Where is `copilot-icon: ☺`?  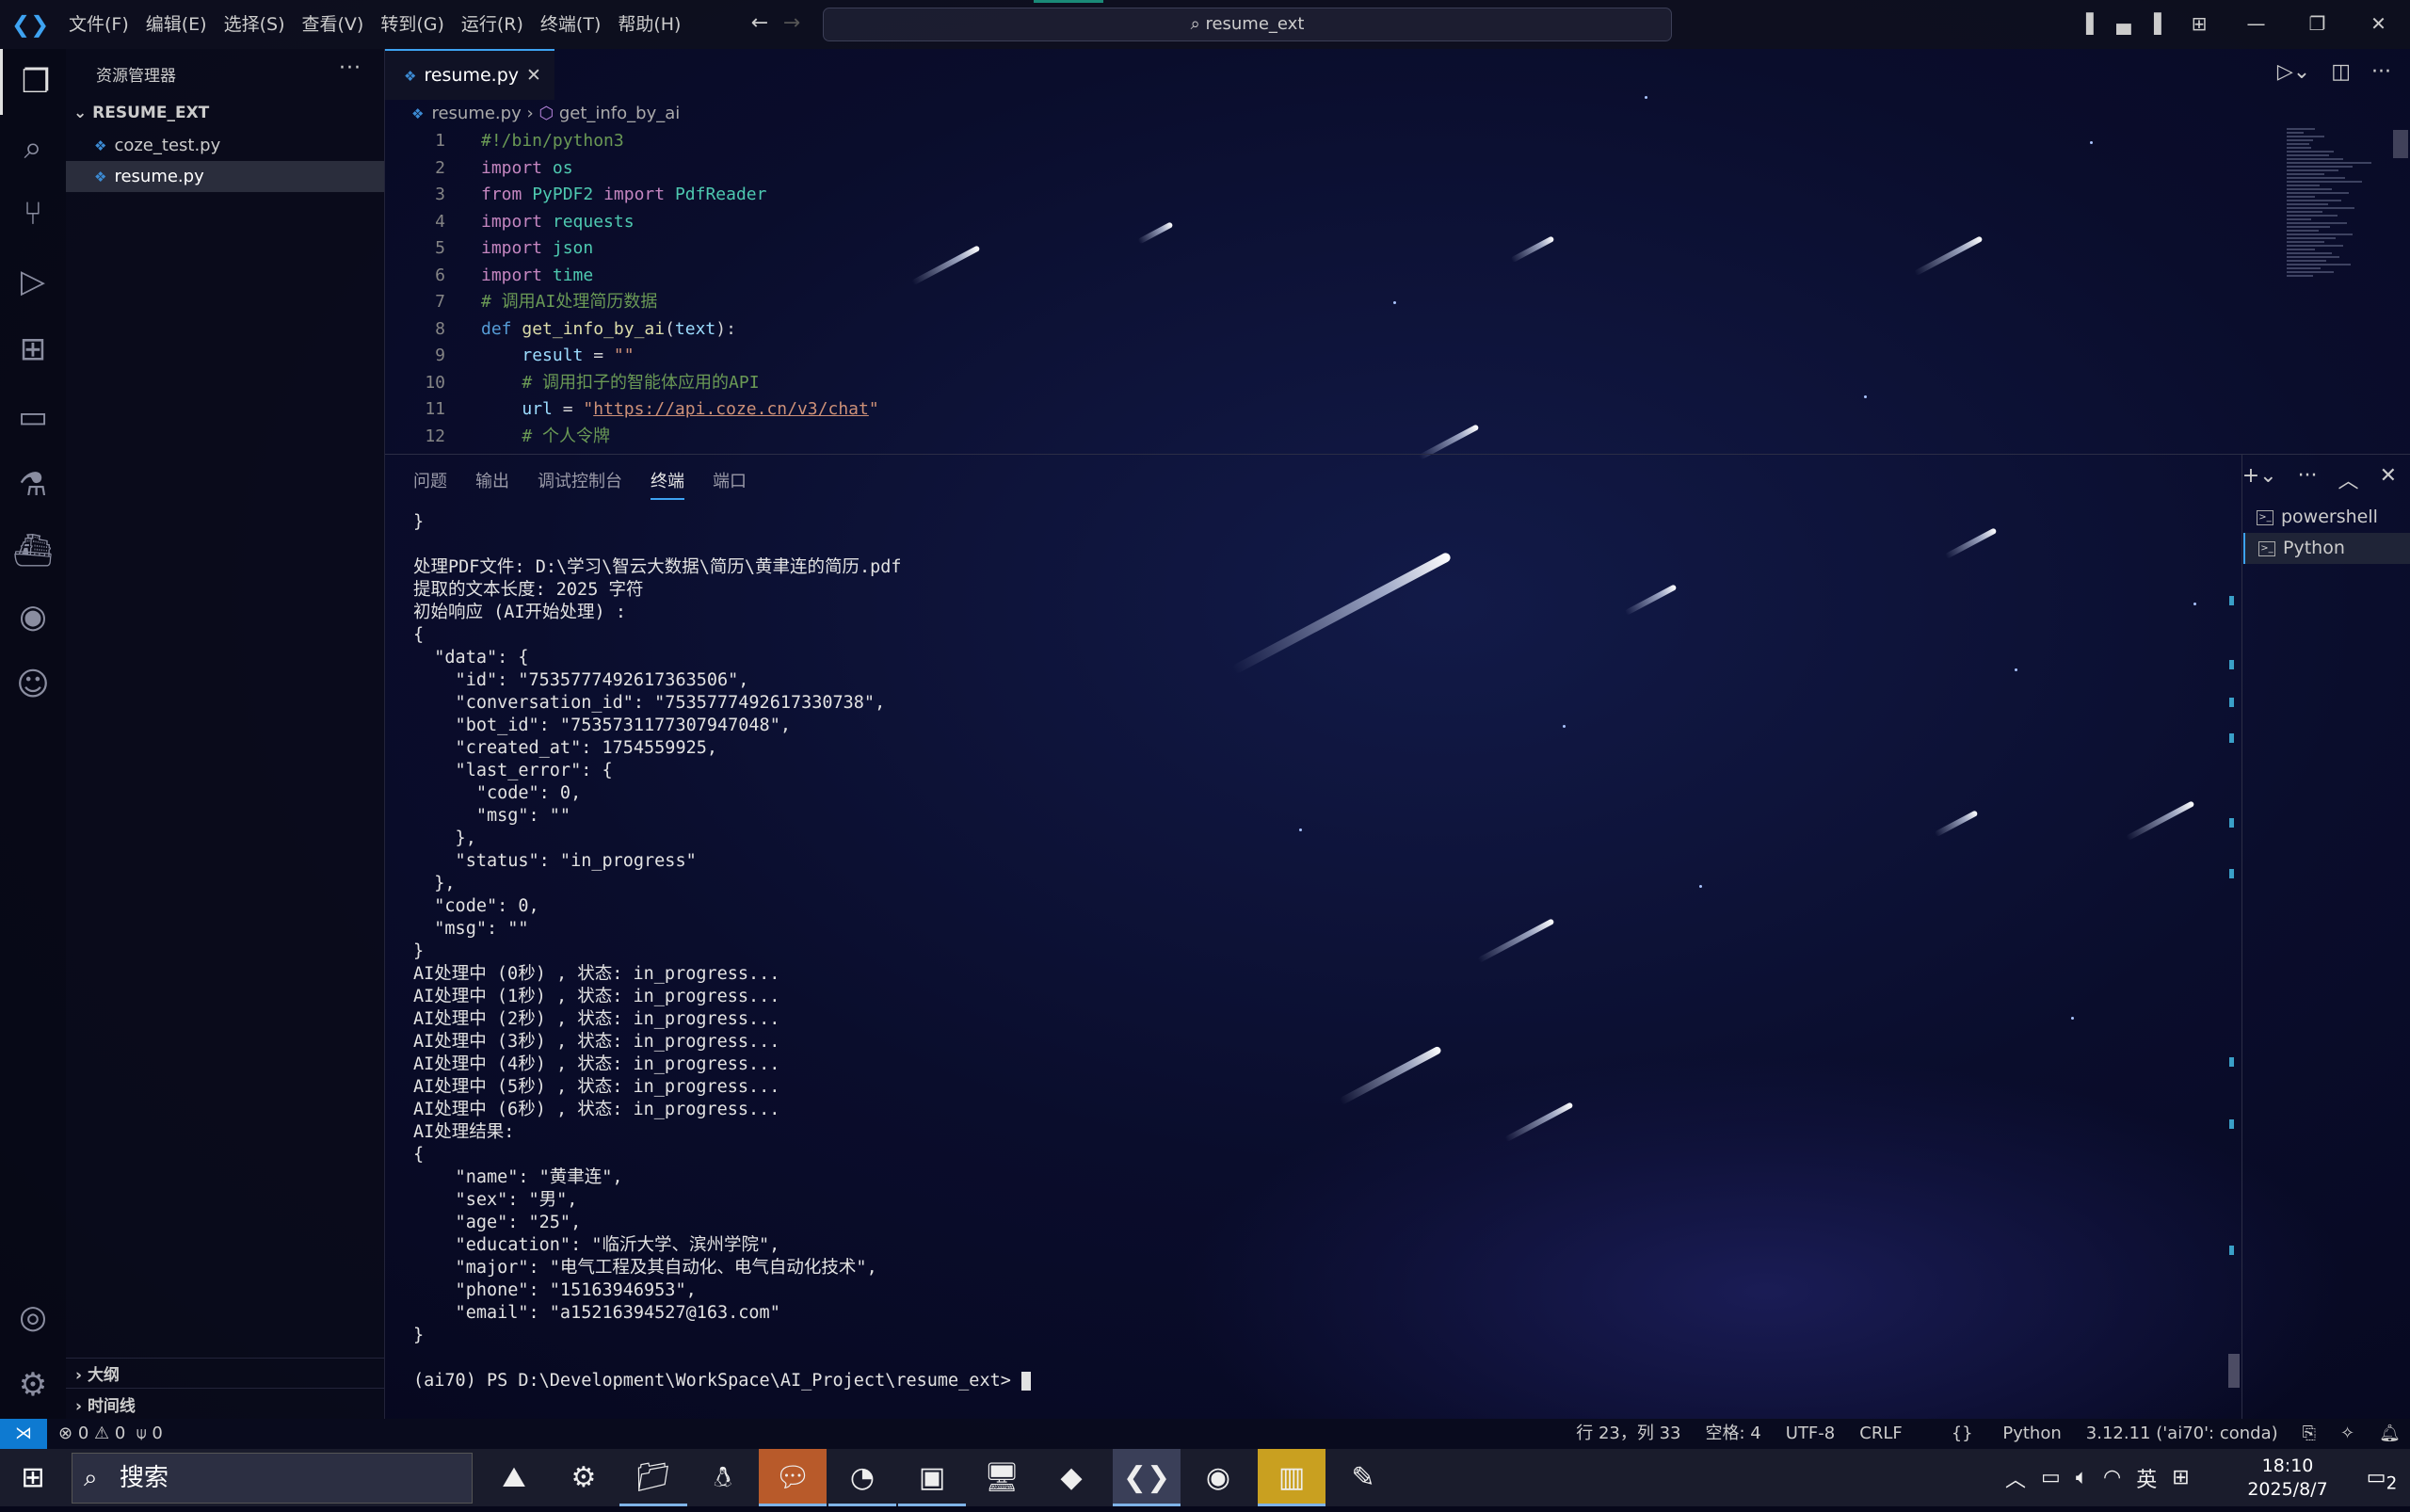
copilot-icon: ☺ is located at coordinates (33, 684).